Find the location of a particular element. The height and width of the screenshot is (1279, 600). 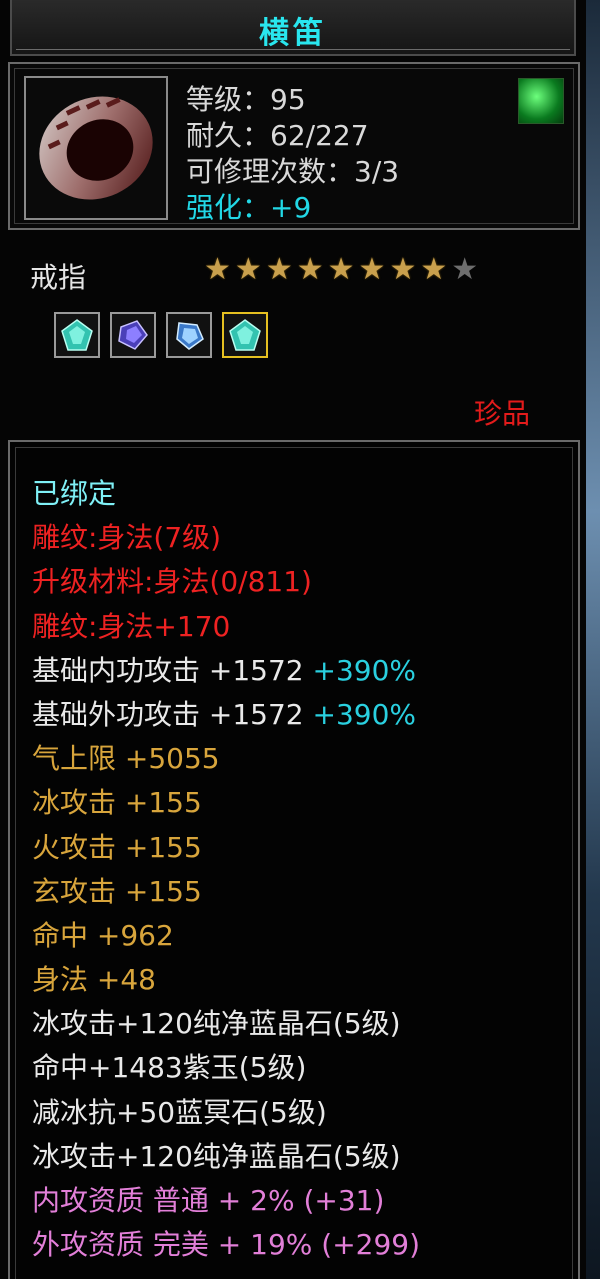

title-bar: 横笛 is located at coordinates (293, 28).